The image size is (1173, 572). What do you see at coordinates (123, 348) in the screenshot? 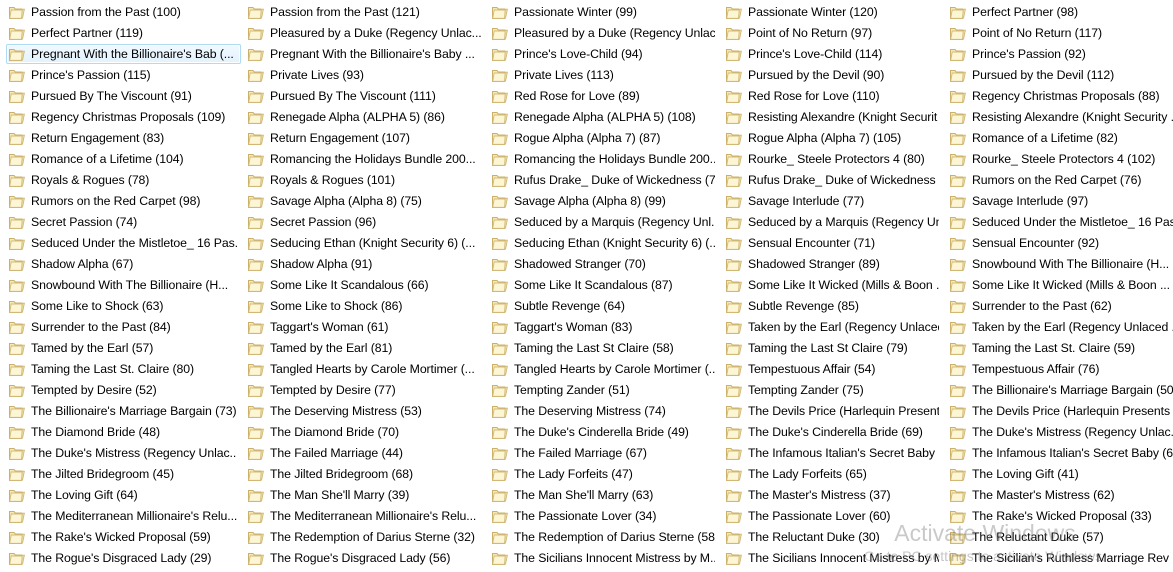
I see `file-list-item: Tamed by the Earl (57)` at bounding box center [123, 348].